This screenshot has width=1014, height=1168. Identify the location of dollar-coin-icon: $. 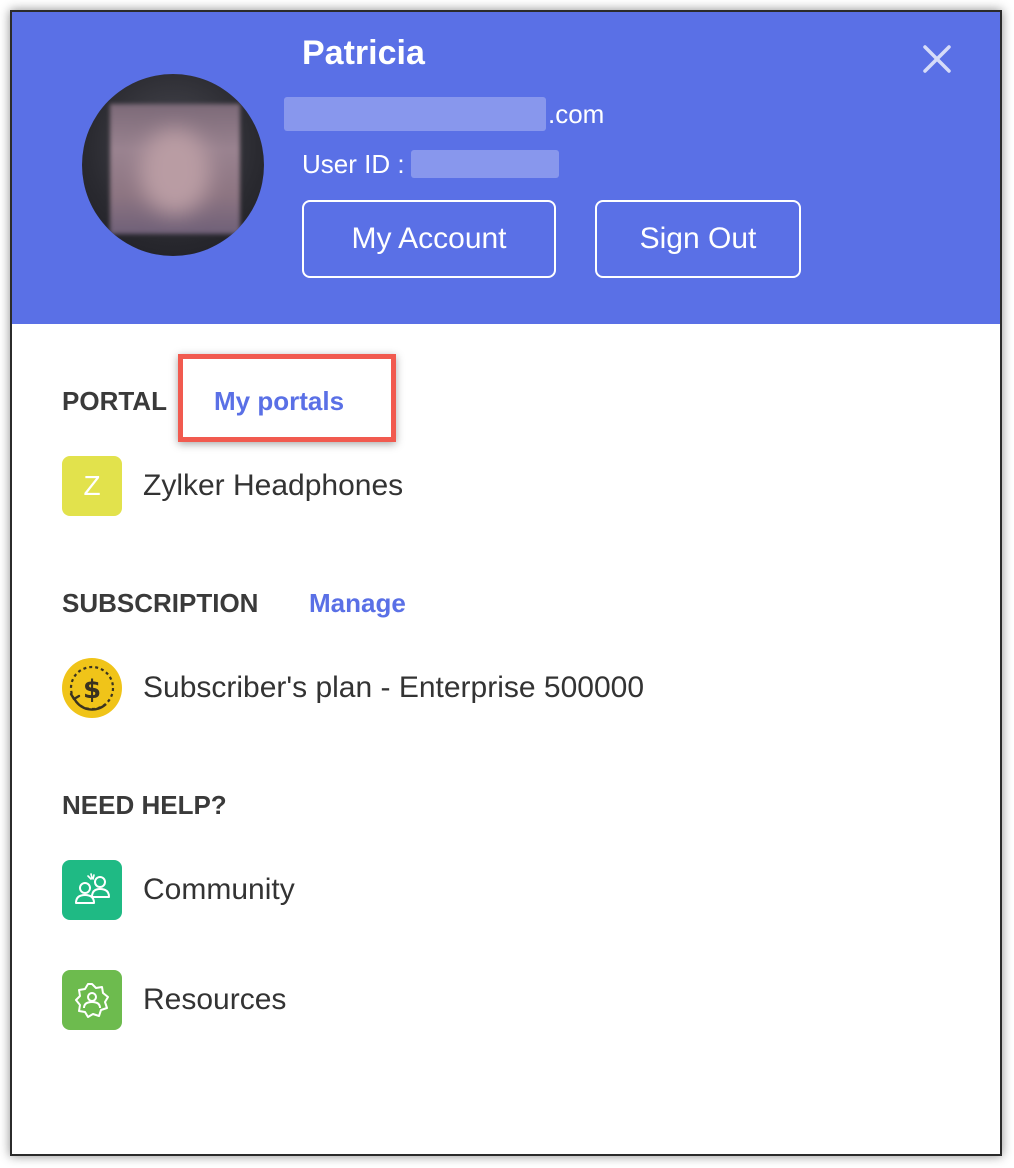
(92, 688).